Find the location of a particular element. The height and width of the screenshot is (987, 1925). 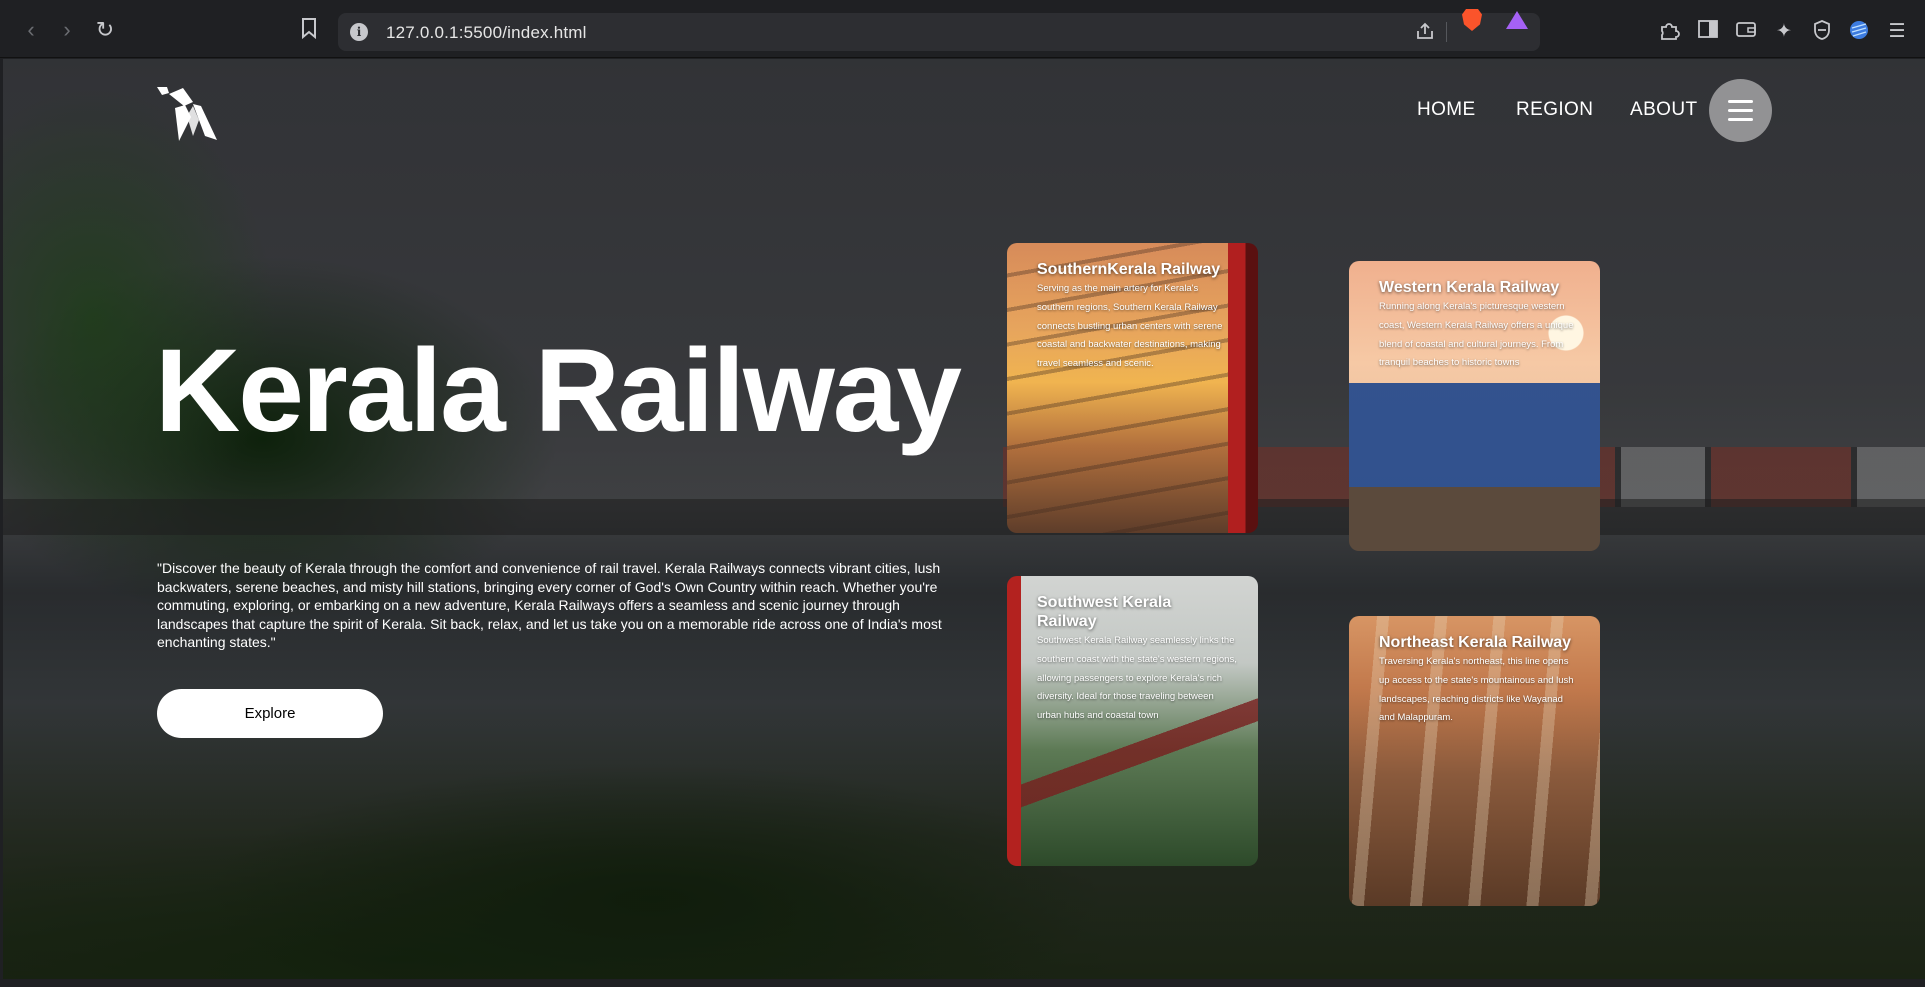

menu-icon: ☰ is located at coordinates (1897, 32).